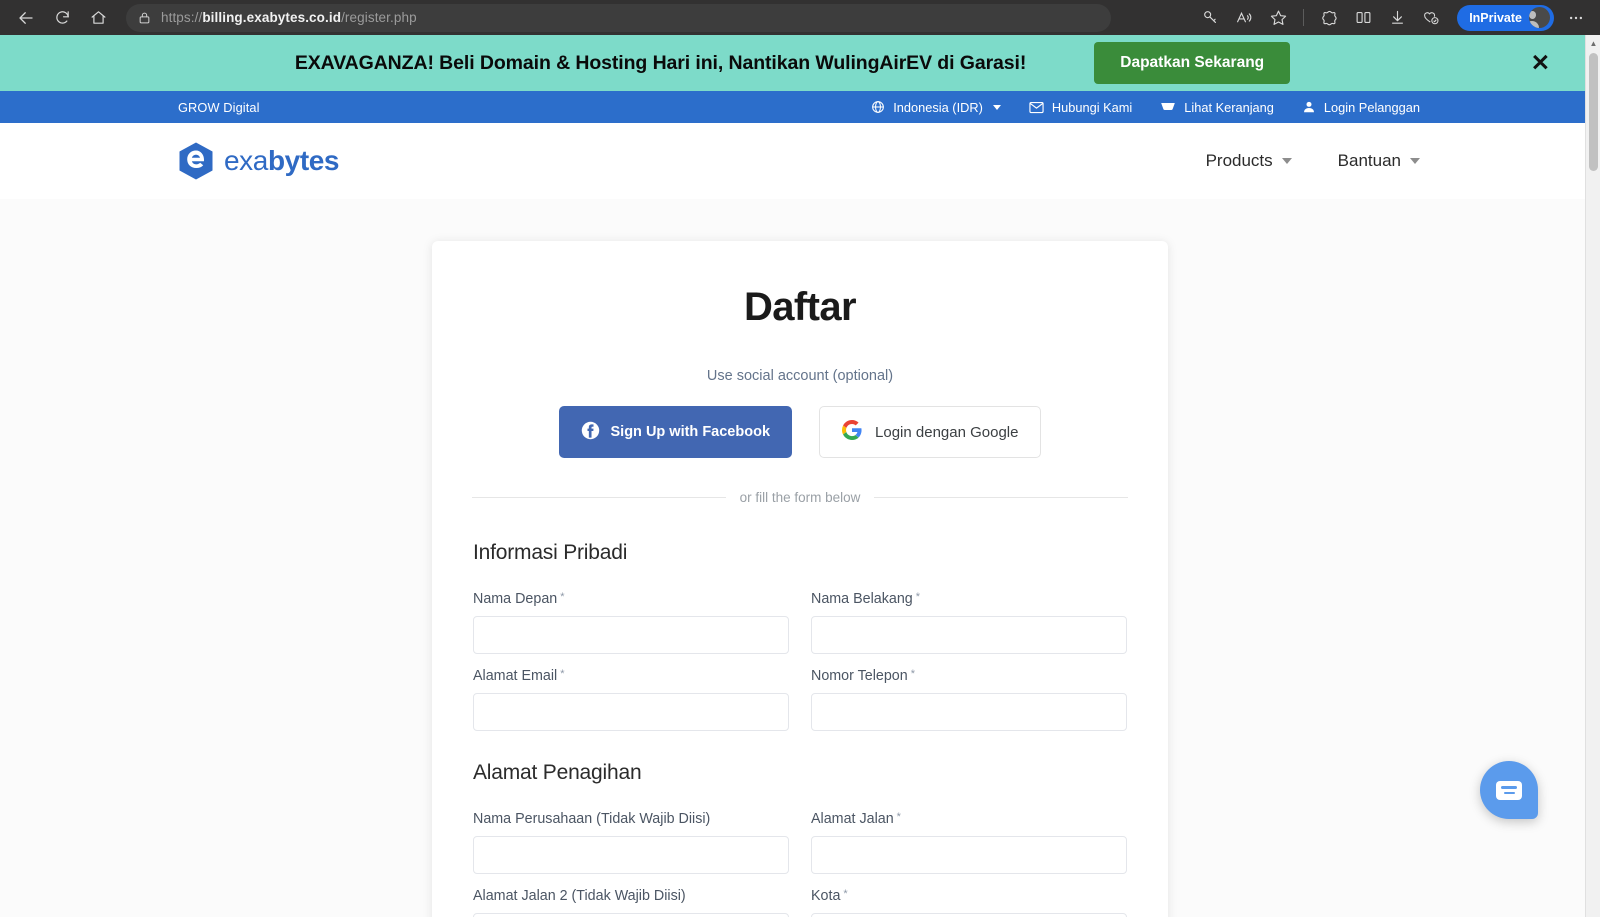  I want to click on grow-digital-link: GROW Digital, so click(219, 107).